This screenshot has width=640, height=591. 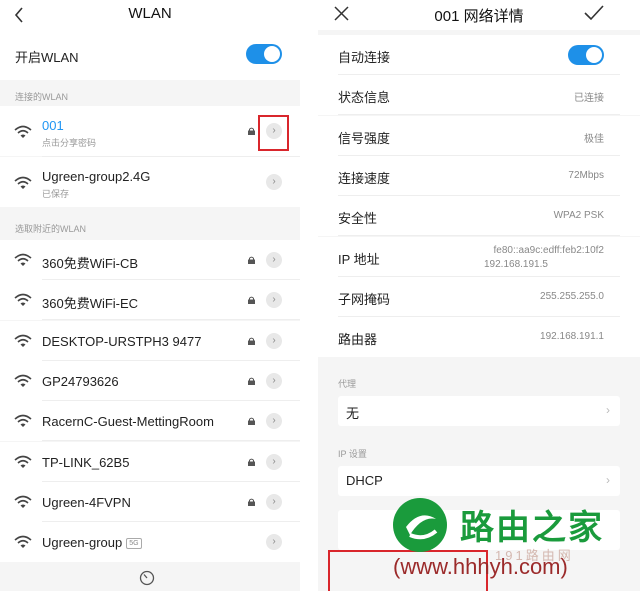 What do you see at coordinates (364, 98) in the screenshot?
I see `detail-label: 状态信息` at bounding box center [364, 98].